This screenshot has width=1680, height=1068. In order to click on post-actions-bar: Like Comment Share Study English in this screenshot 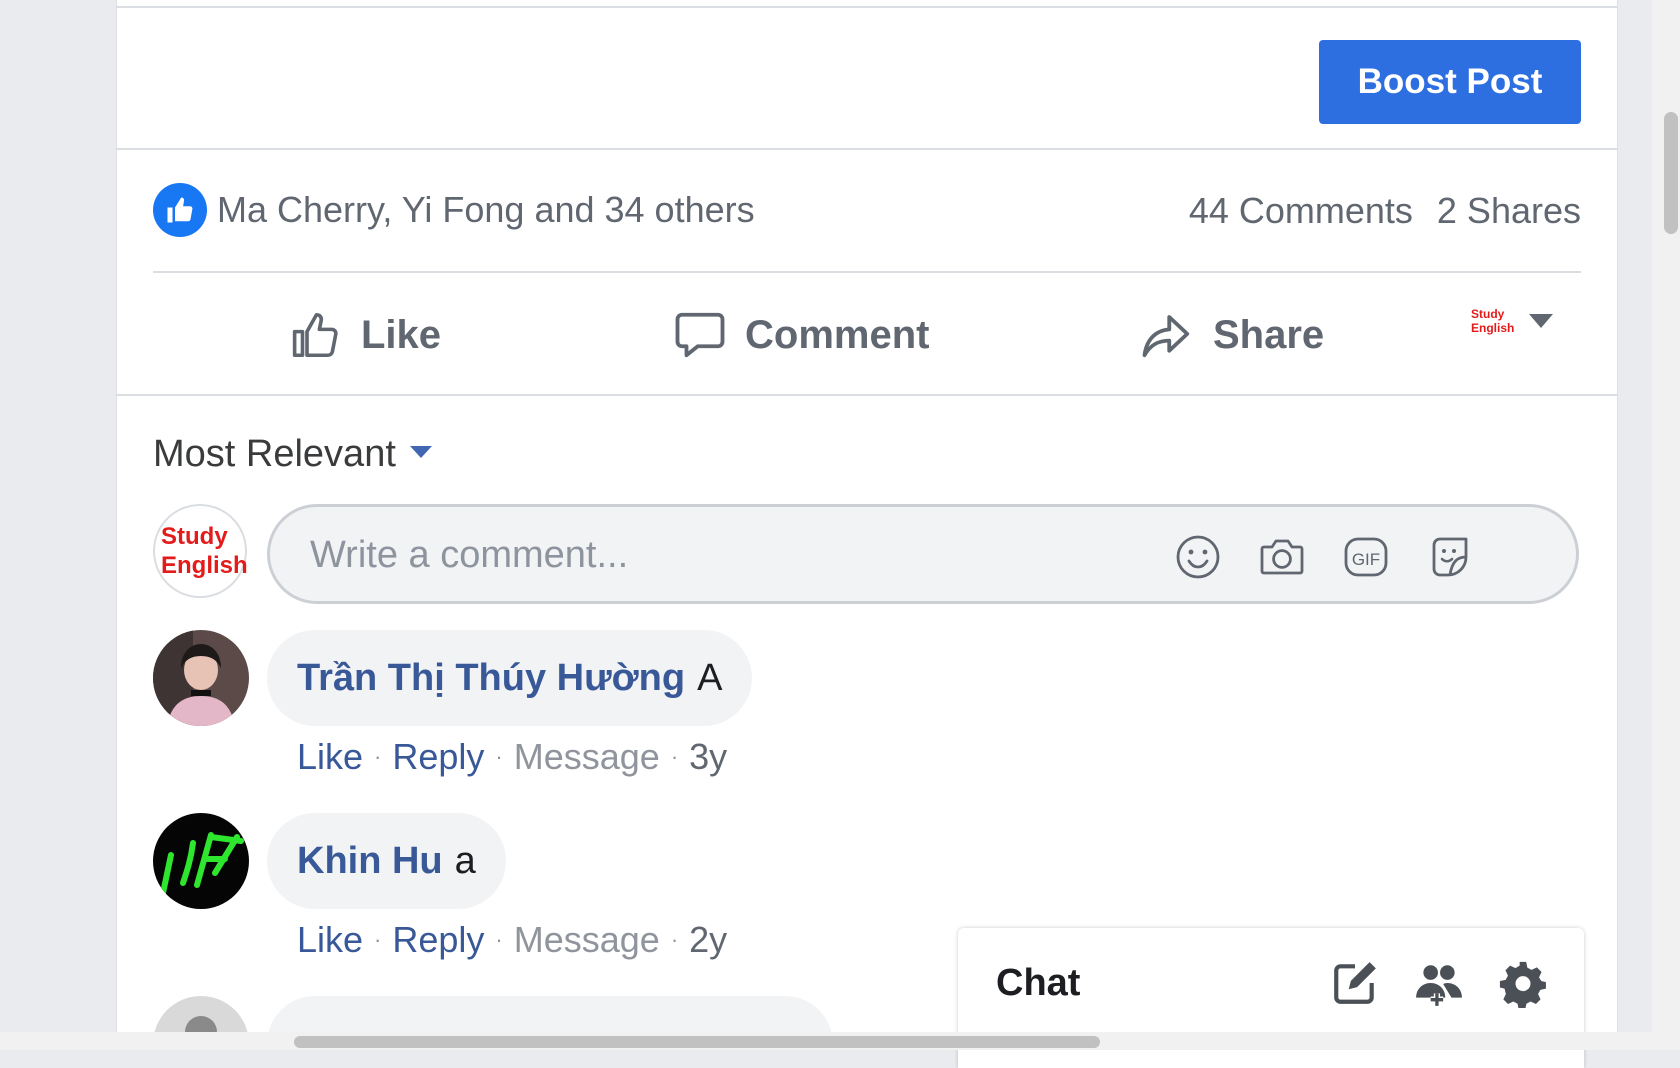, I will do `click(867, 335)`.